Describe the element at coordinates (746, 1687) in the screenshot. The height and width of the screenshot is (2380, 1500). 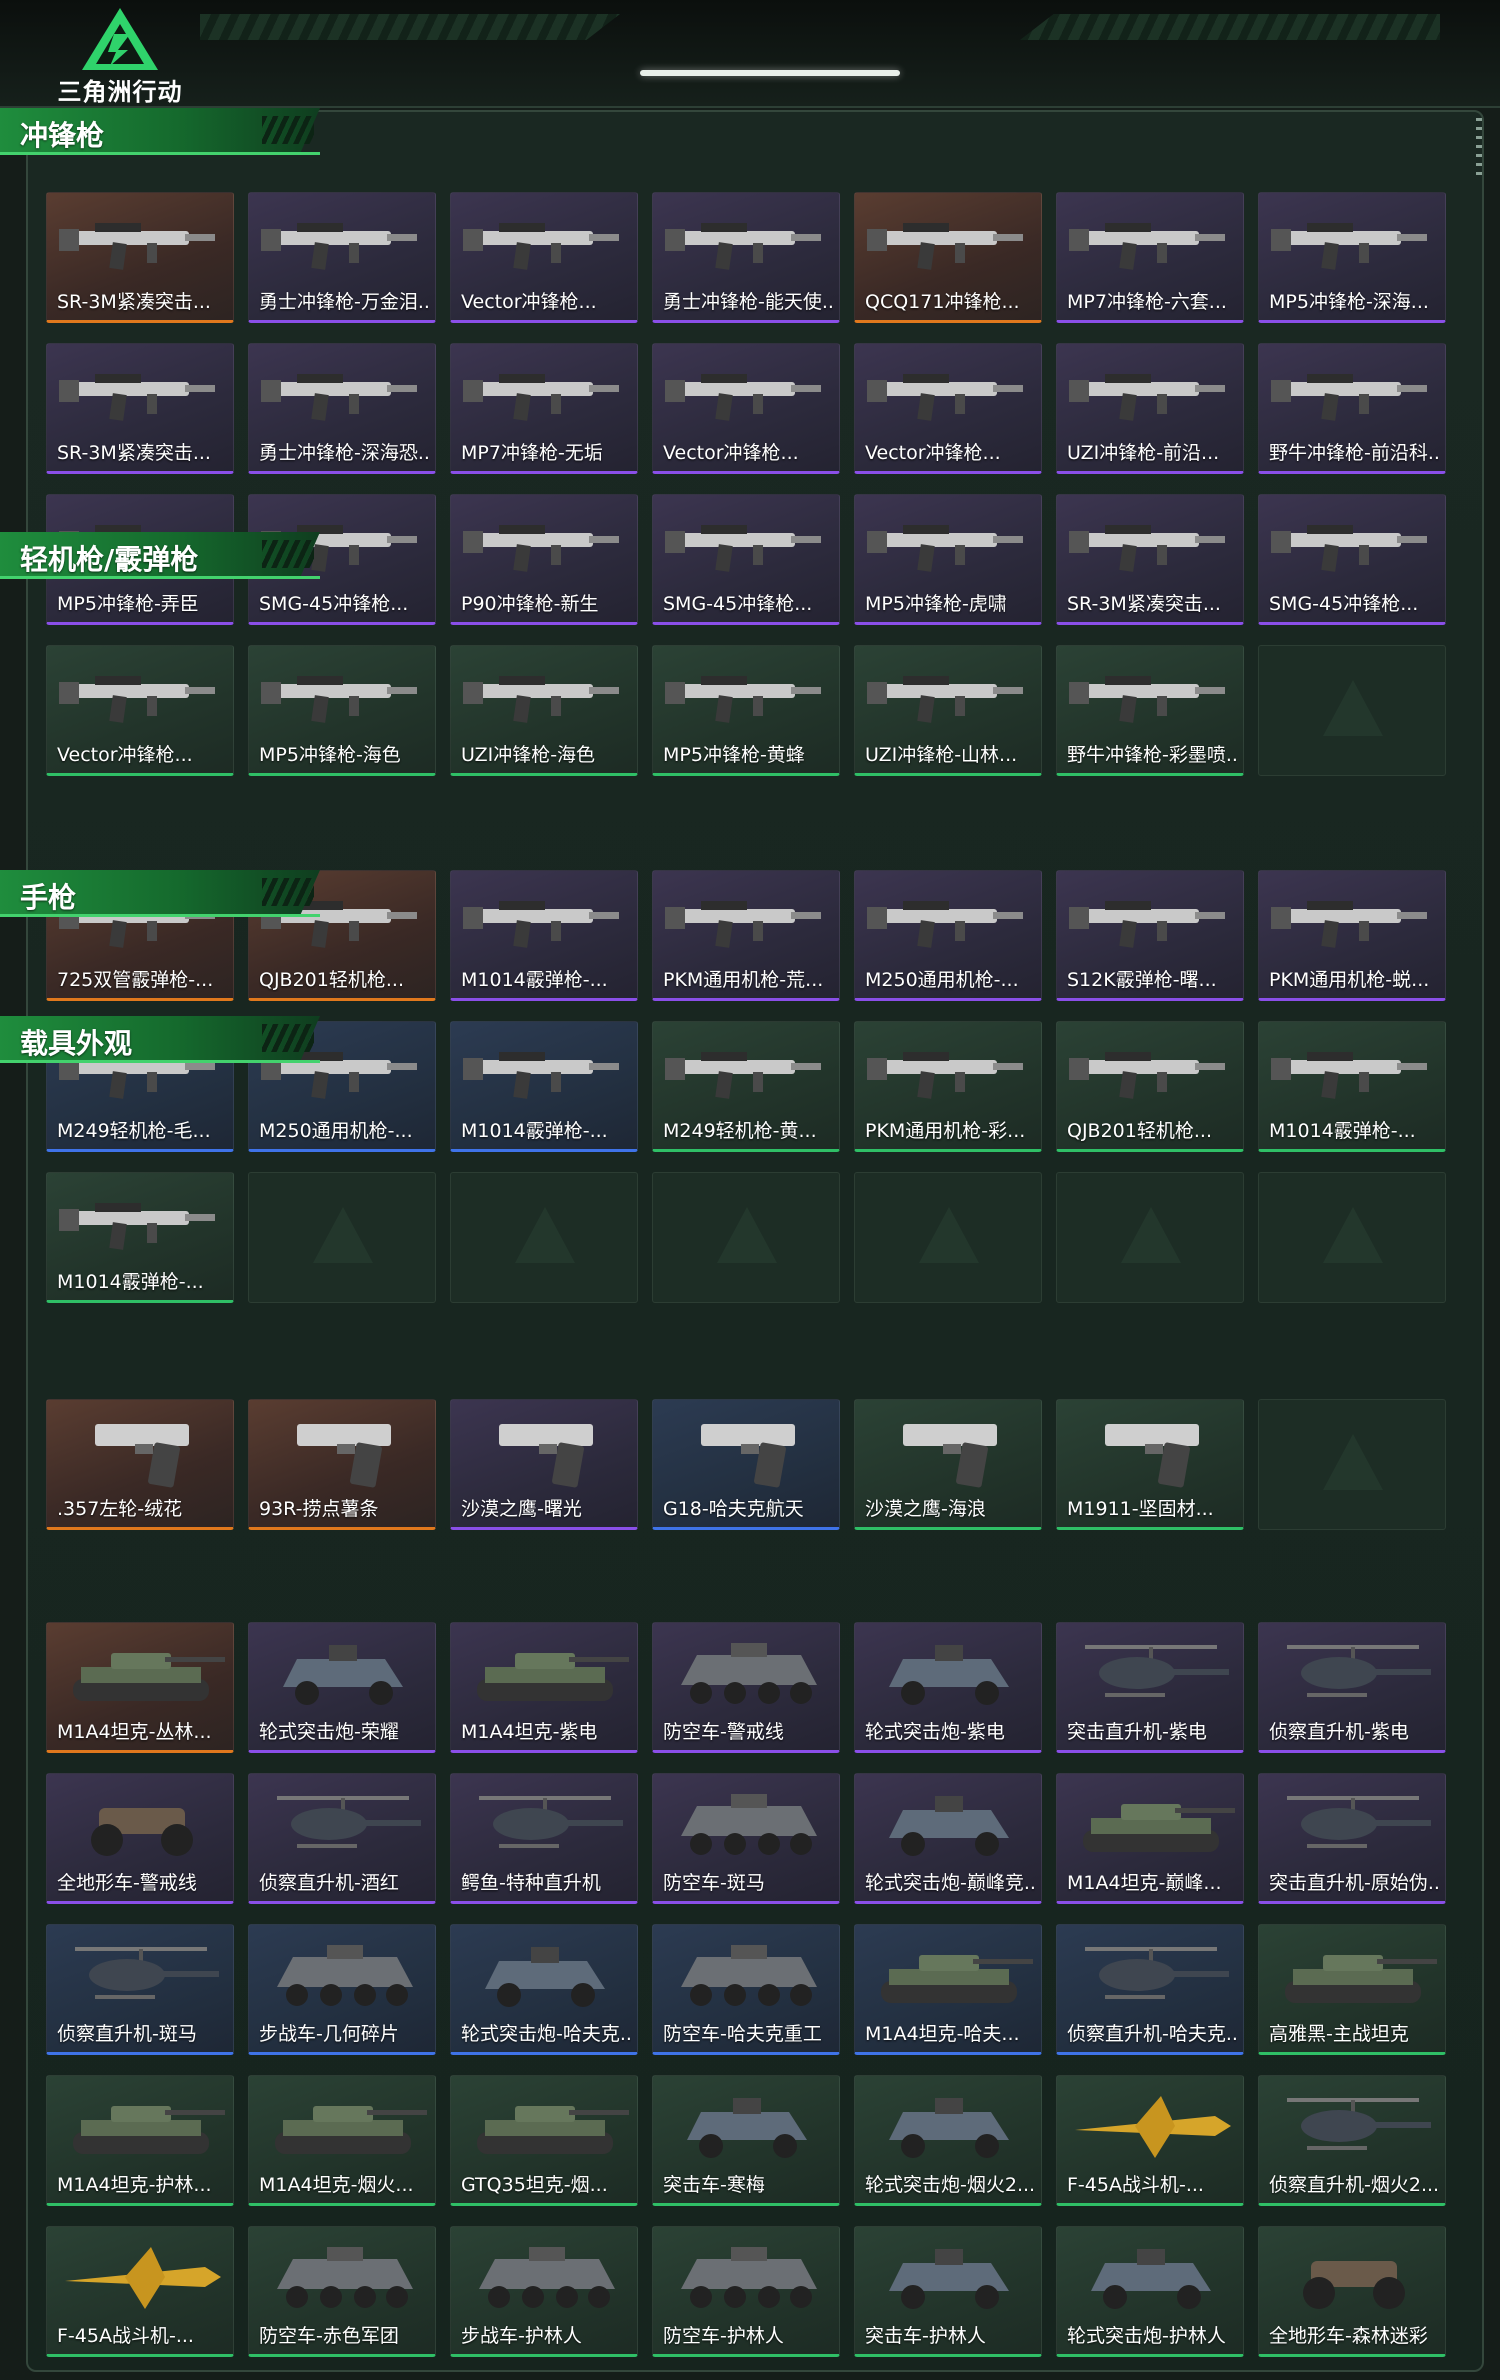
I see `skin-card: 防空车-警戒线` at that location.